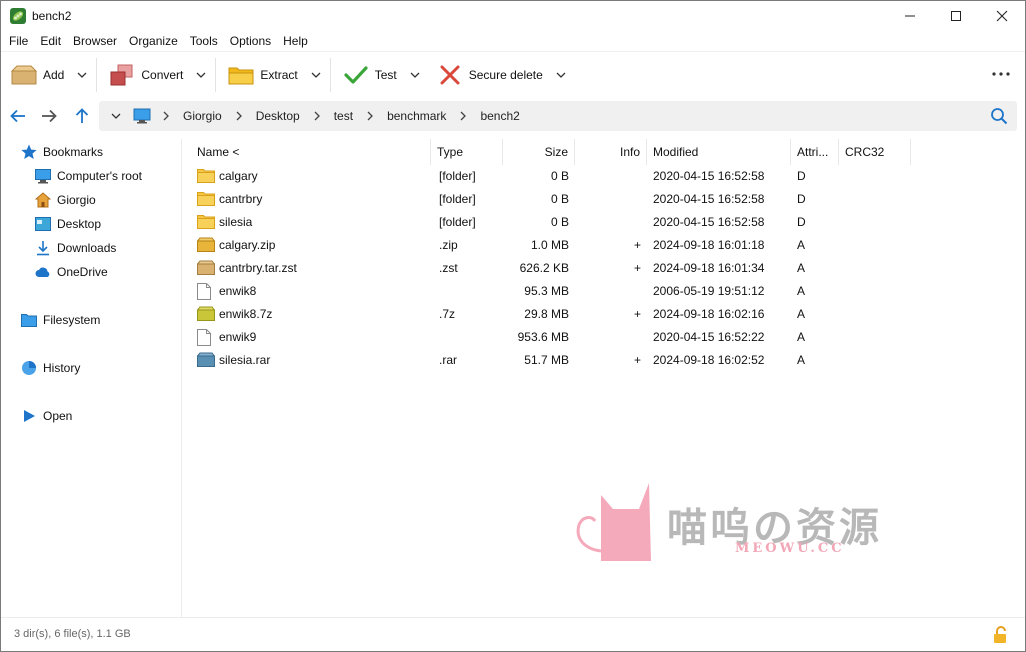  Describe the element at coordinates (448, 268) in the screenshot. I see `file-type: .zst` at that location.